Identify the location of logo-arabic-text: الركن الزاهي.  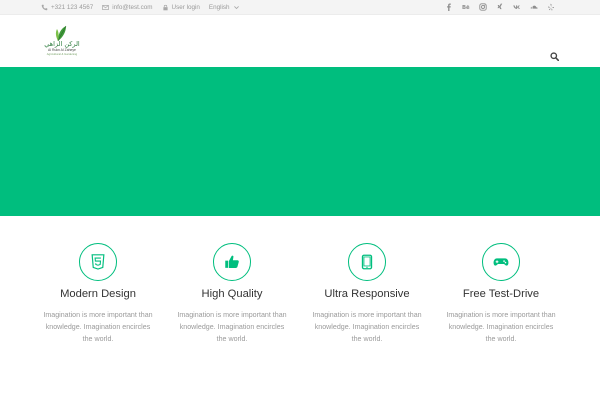
(62, 44).